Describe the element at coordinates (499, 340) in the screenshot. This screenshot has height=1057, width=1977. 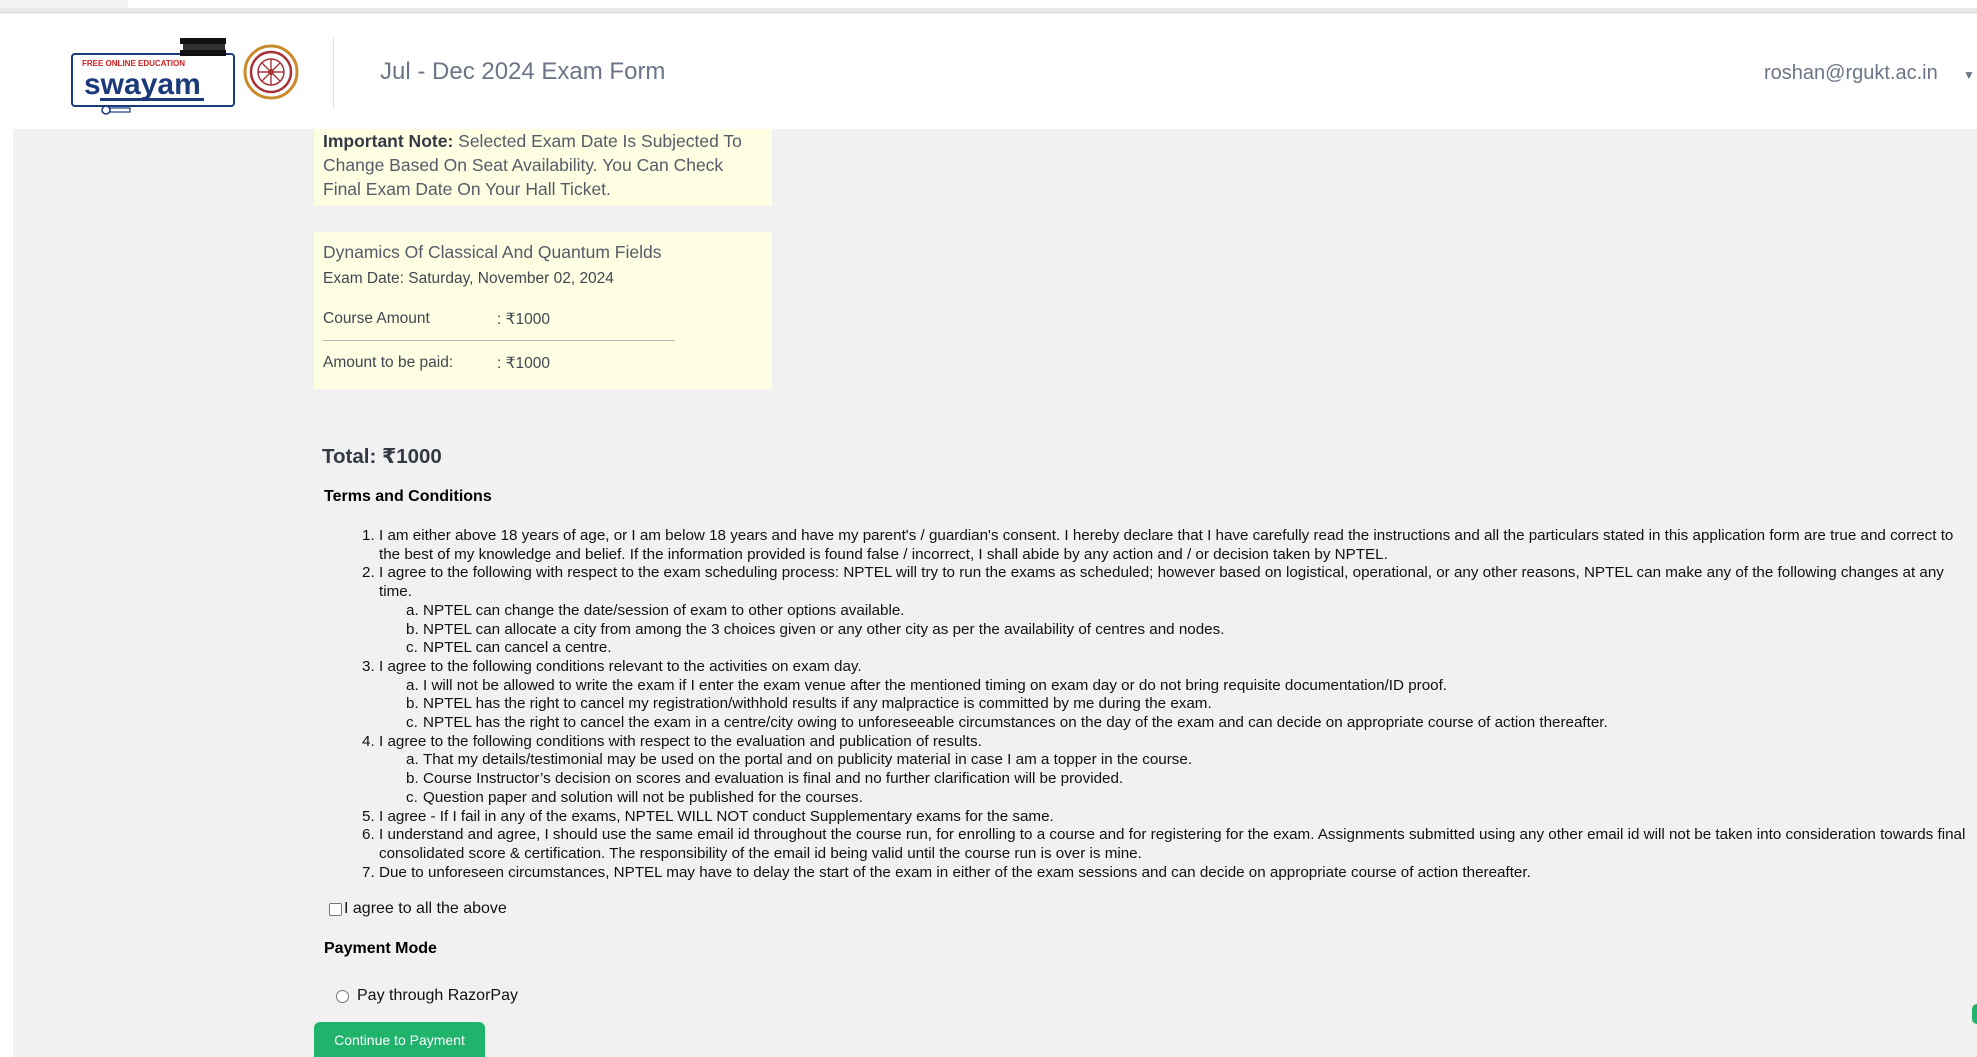
I see `amount-divider` at that location.